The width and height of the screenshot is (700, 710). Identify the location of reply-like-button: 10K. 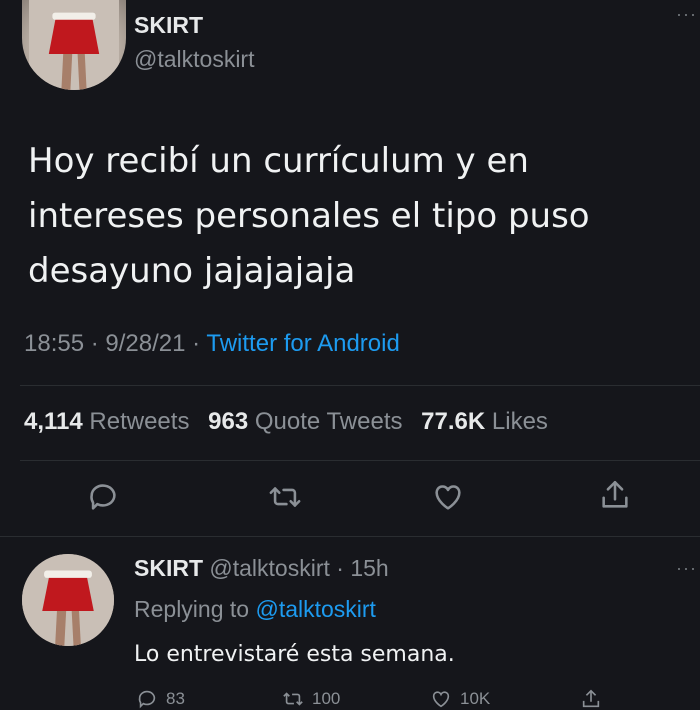
(460, 699).